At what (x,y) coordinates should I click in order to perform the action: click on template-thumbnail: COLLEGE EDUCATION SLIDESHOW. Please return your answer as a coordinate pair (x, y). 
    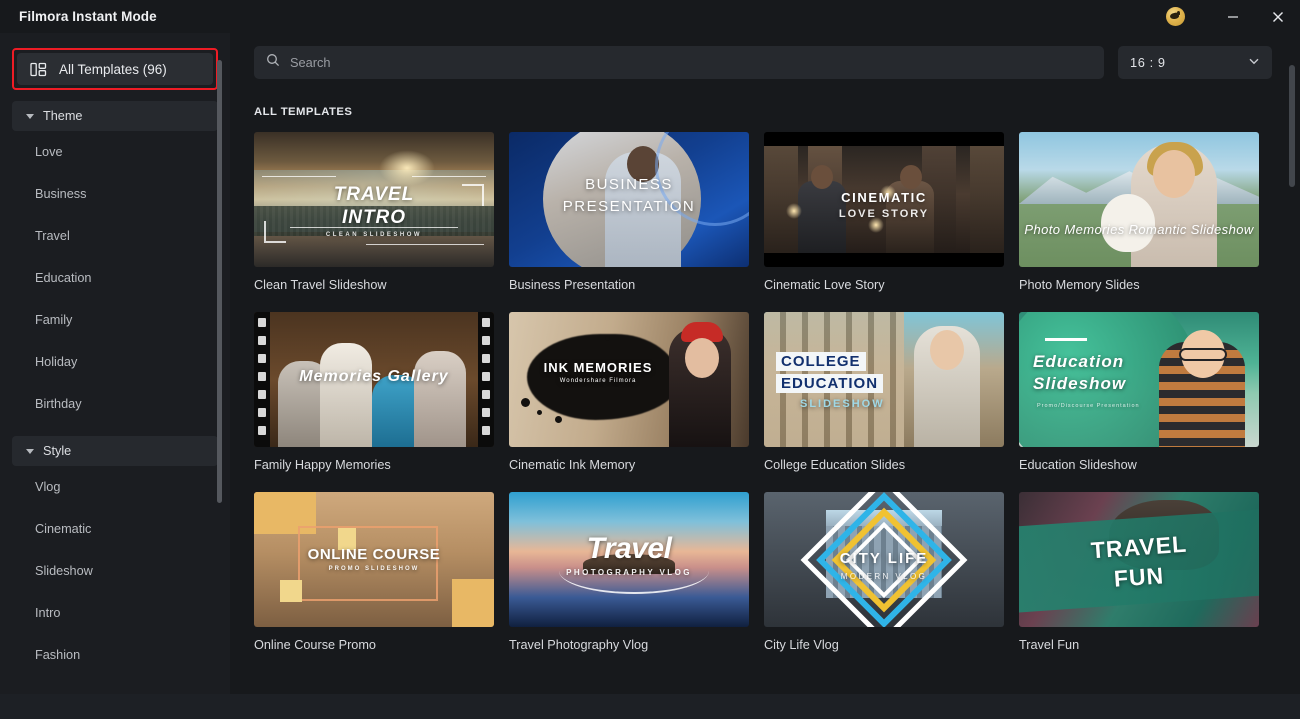
    Looking at the image, I should click on (884, 379).